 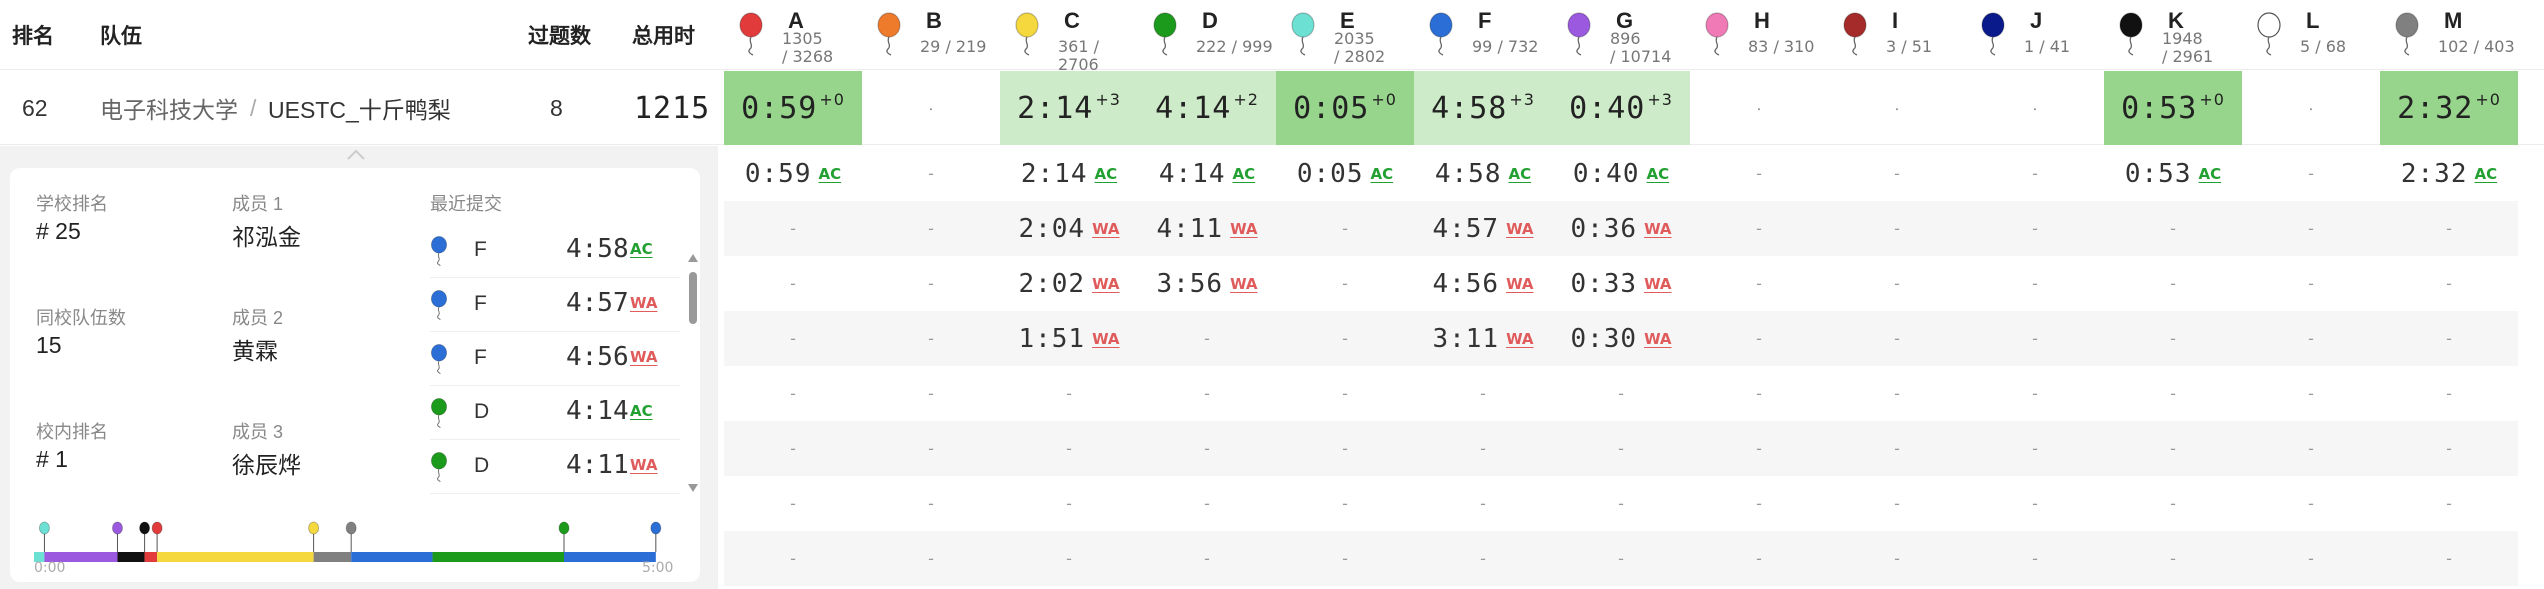 I want to click on submission-cell: 0:40 AC, so click(x=1621, y=173).